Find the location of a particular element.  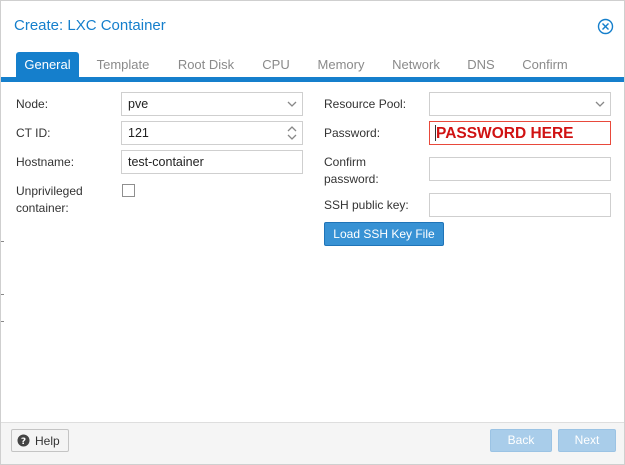

resource-pool-select is located at coordinates (520, 104).